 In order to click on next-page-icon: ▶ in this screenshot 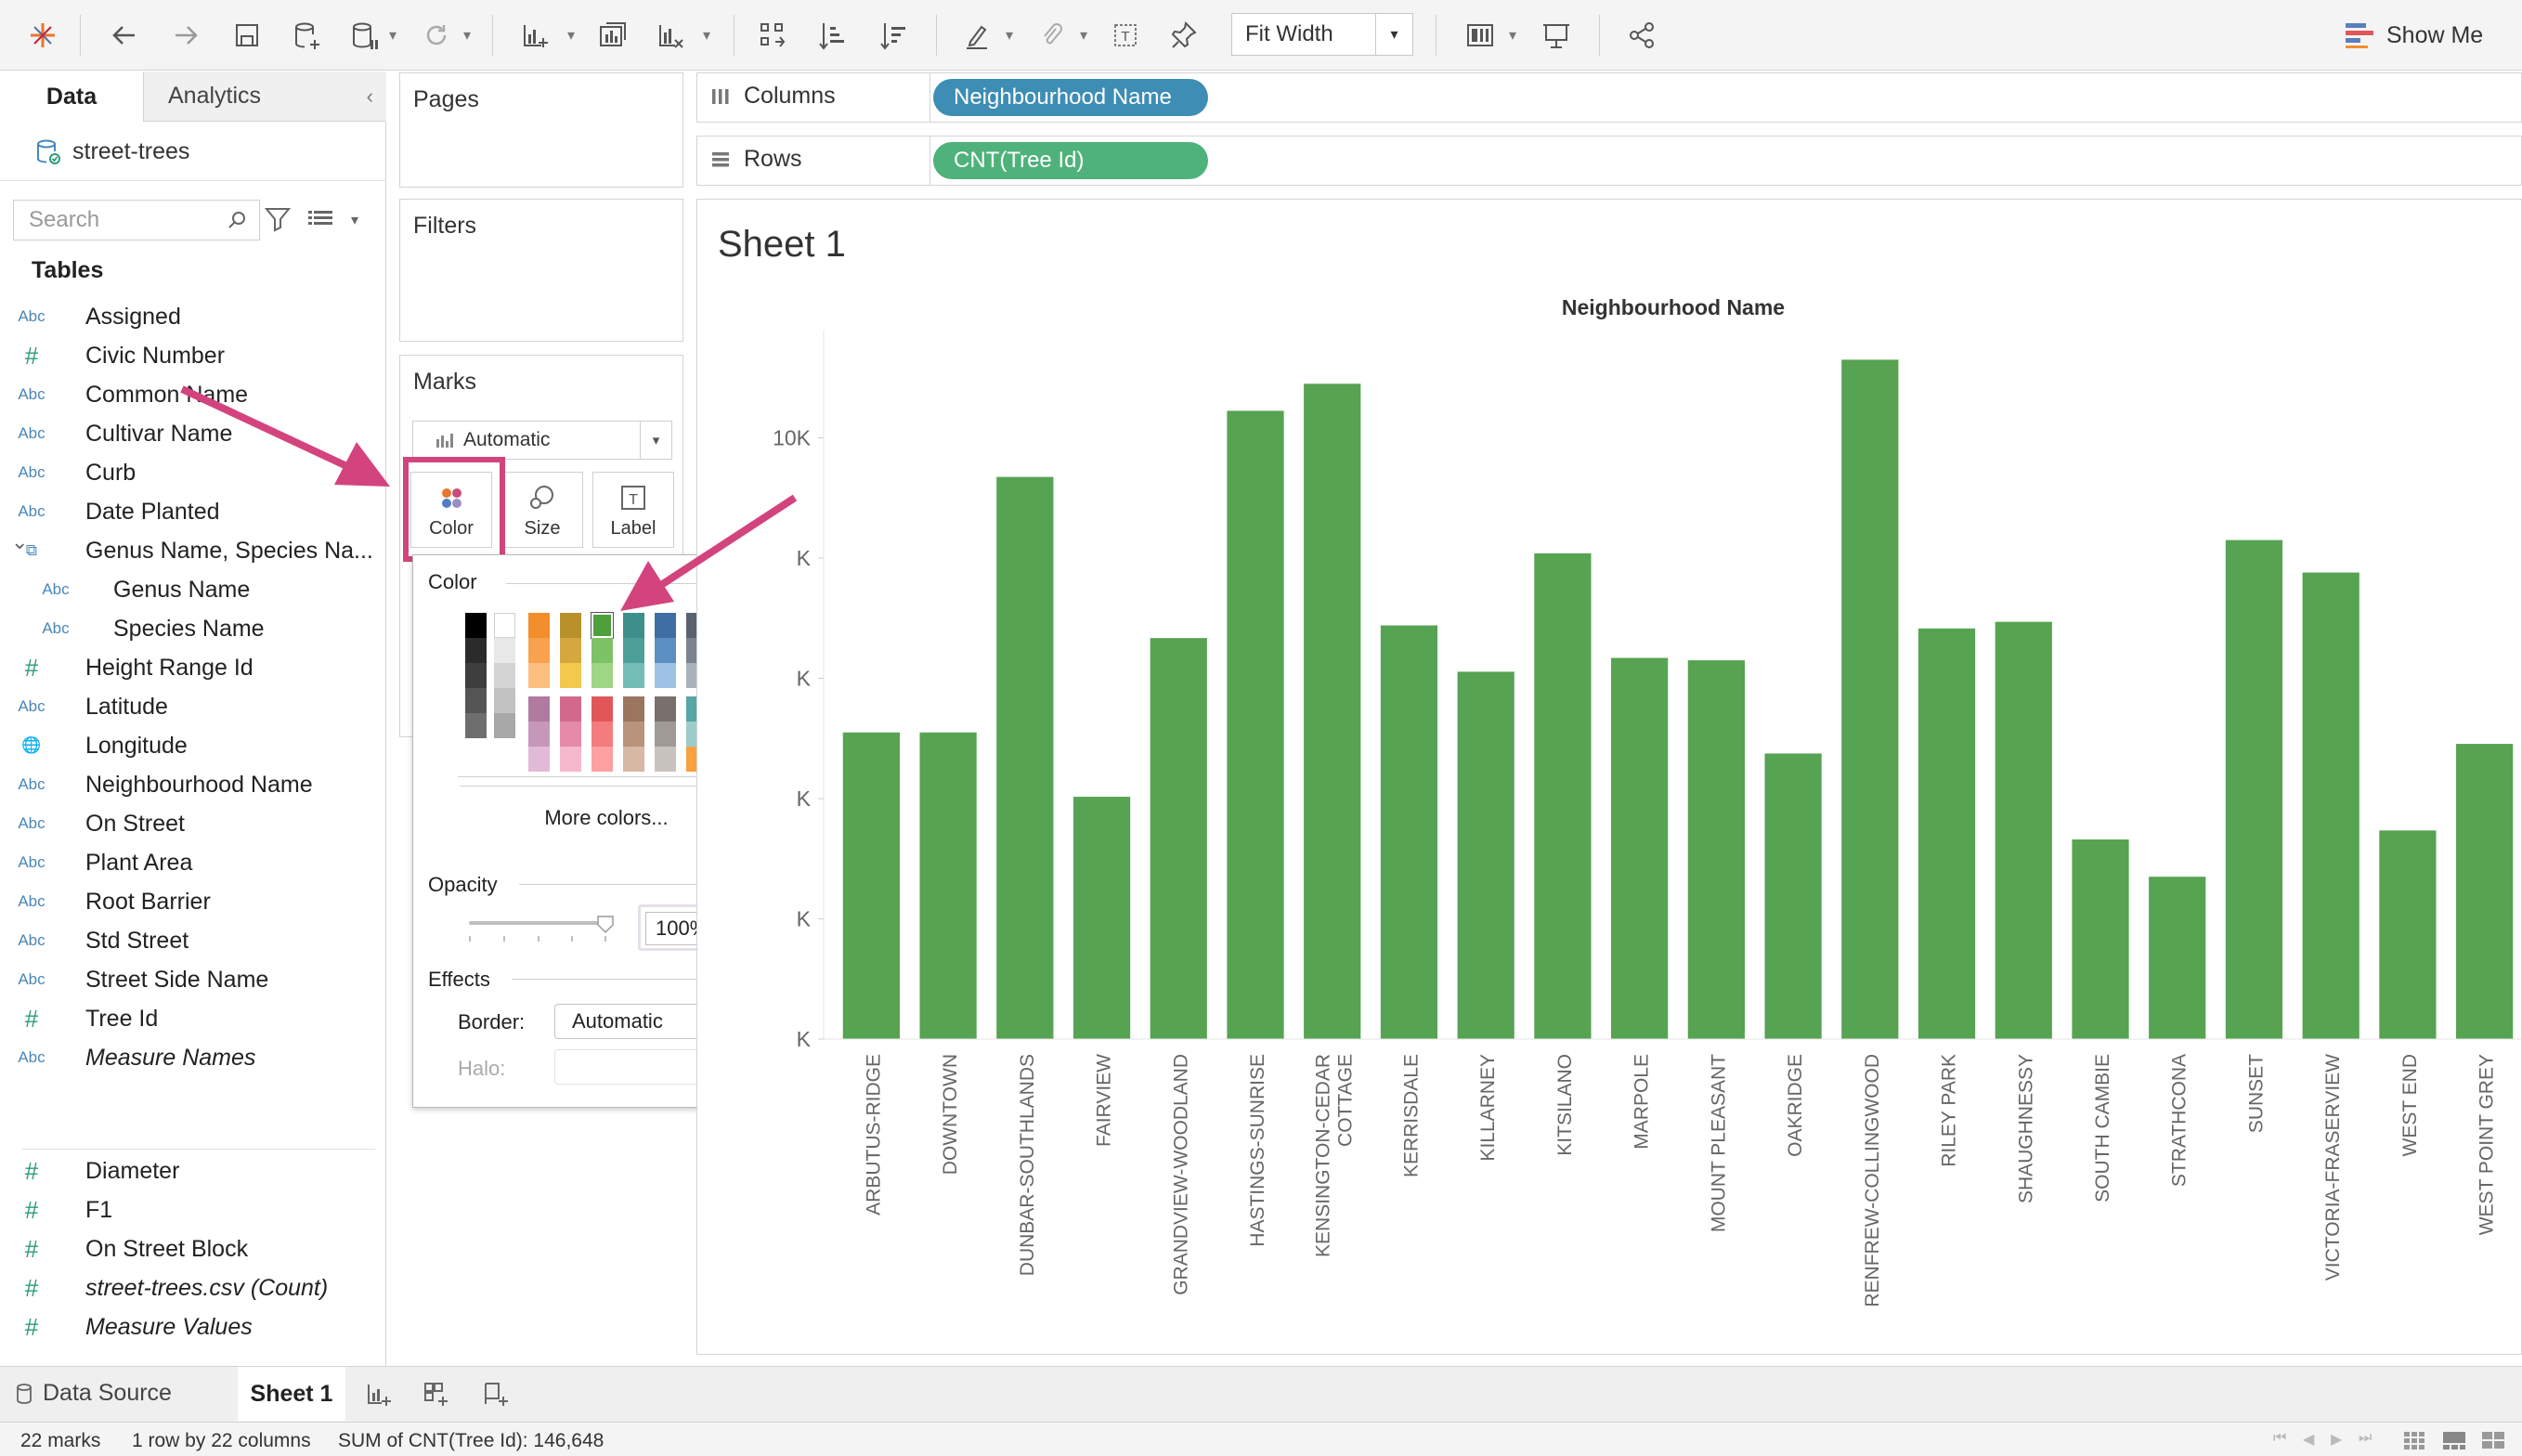, I will do `click(2336, 1439)`.